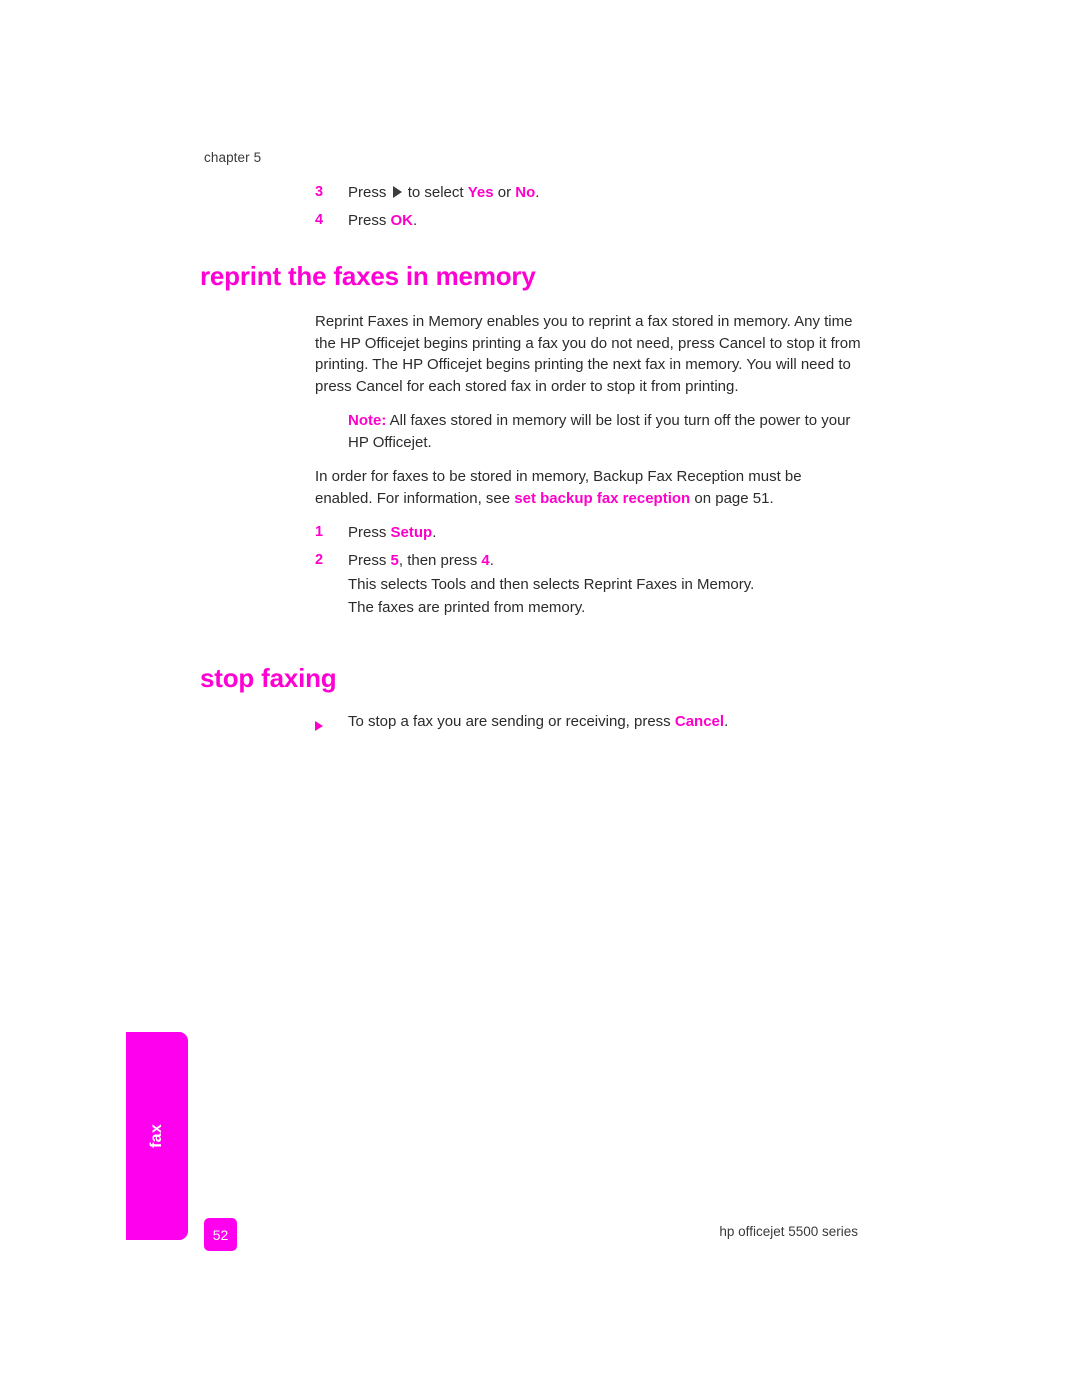 The image size is (1080, 1397). What do you see at coordinates (540, 276) in the screenshot?
I see `section-heading-wrap: reprint the faxes in memory` at bounding box center [540, 276].